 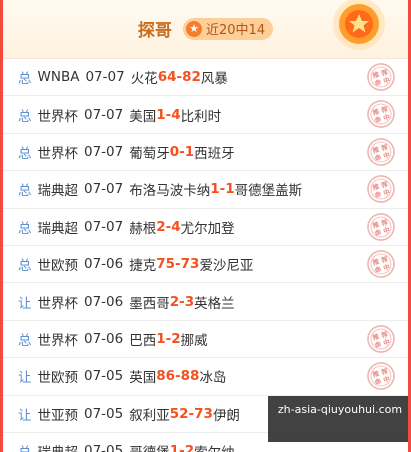 What do you see at coordinates (143, 378) in the screenshot?
I see `home-team: 英国` at bounding box center [143, 378].